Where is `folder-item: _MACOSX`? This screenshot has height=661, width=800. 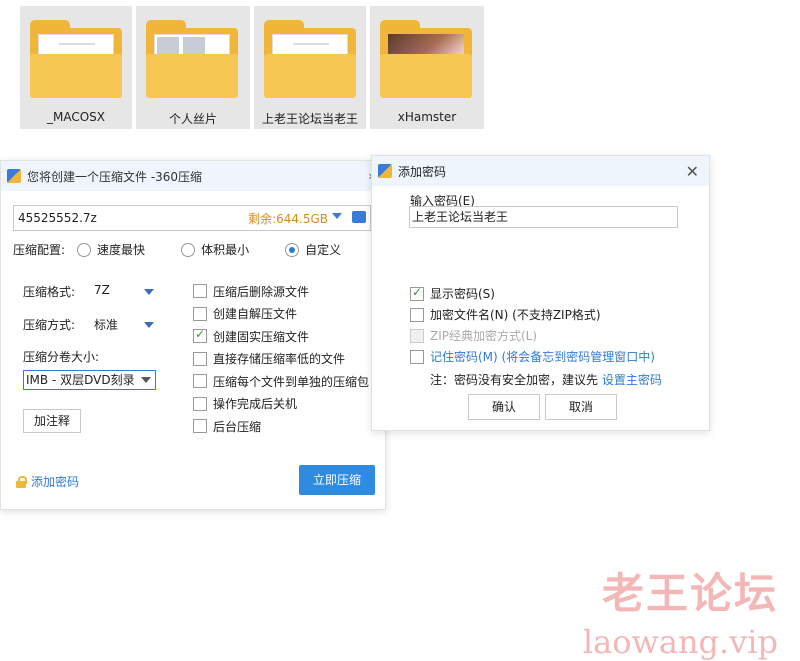
folder-item: _MACOSX is located at coordinates (76, 67).